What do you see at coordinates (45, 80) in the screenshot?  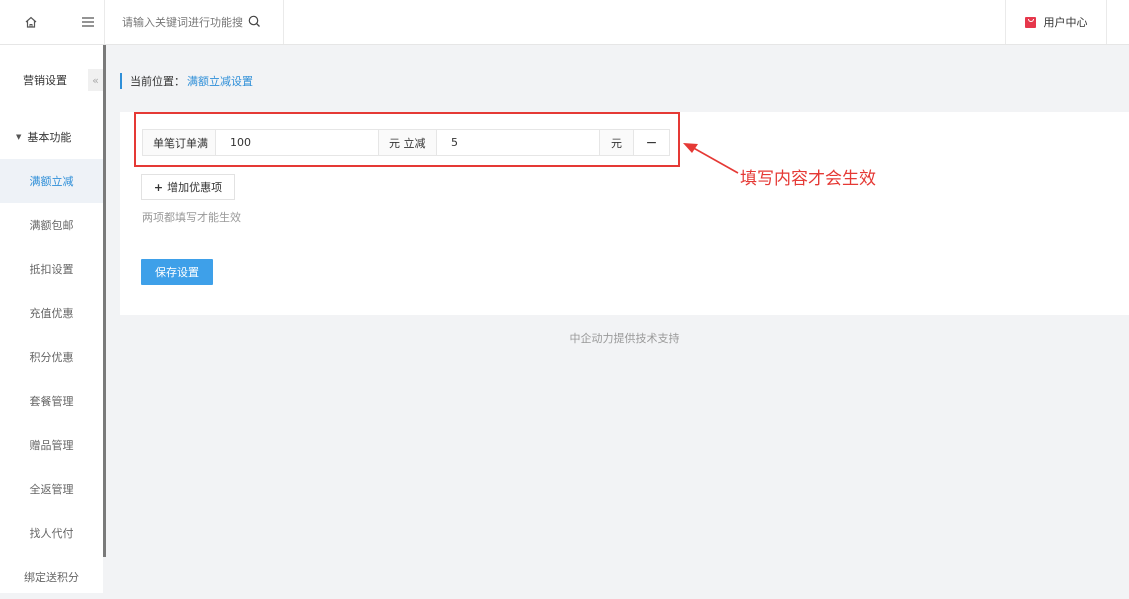 I see `sidebar-title: 营销设置` at bounding box center [45, 80].